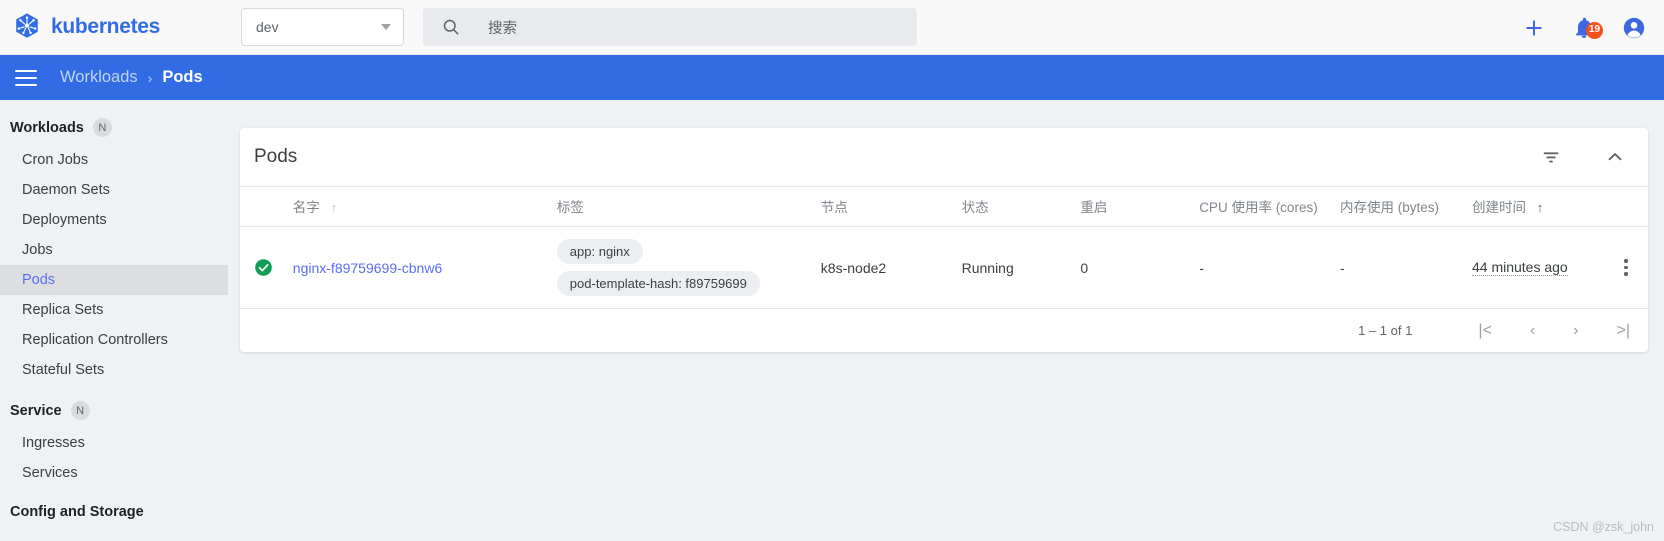  I want to click on column-header-status: 状态, so click(1021, 206).